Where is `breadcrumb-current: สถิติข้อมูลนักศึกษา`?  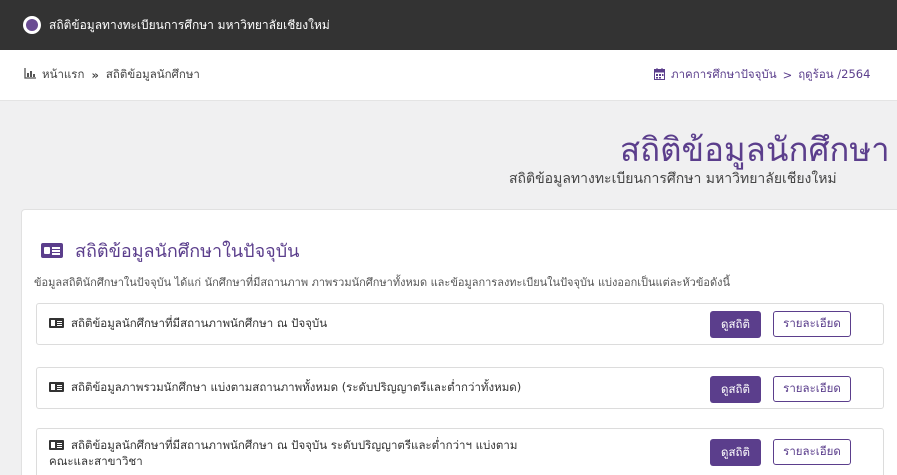 breadcrumb-current: สถิติข้อมูลนักศึกษา is located at coordinates (152, 74).